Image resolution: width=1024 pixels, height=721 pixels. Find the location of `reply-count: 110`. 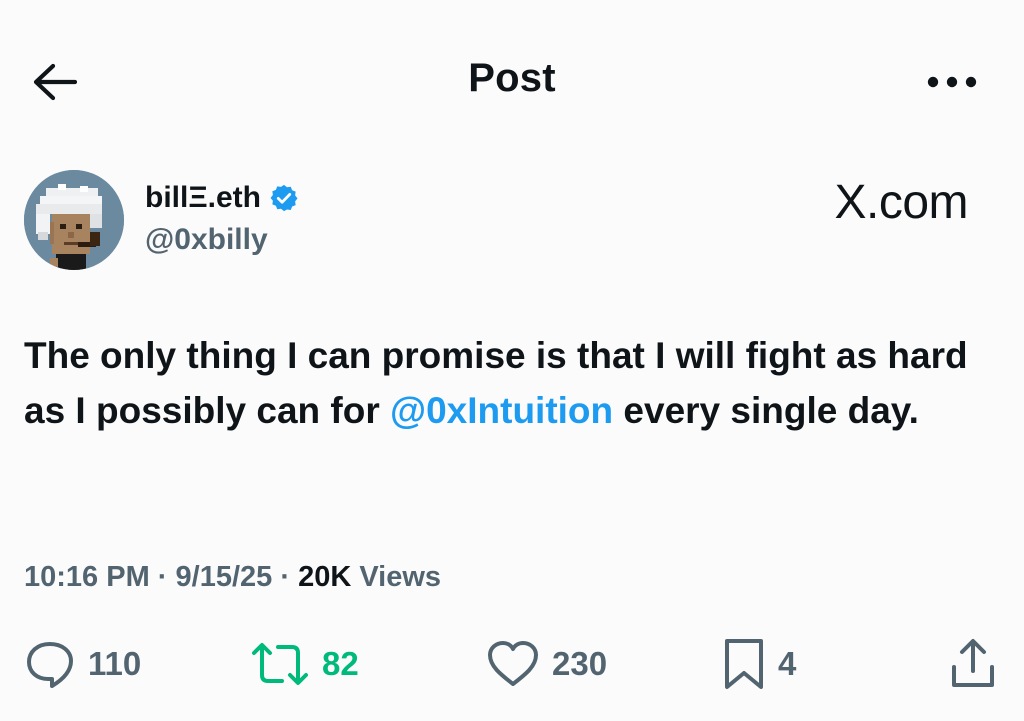

reply-count: 110 is located at coordinates (115, 663).